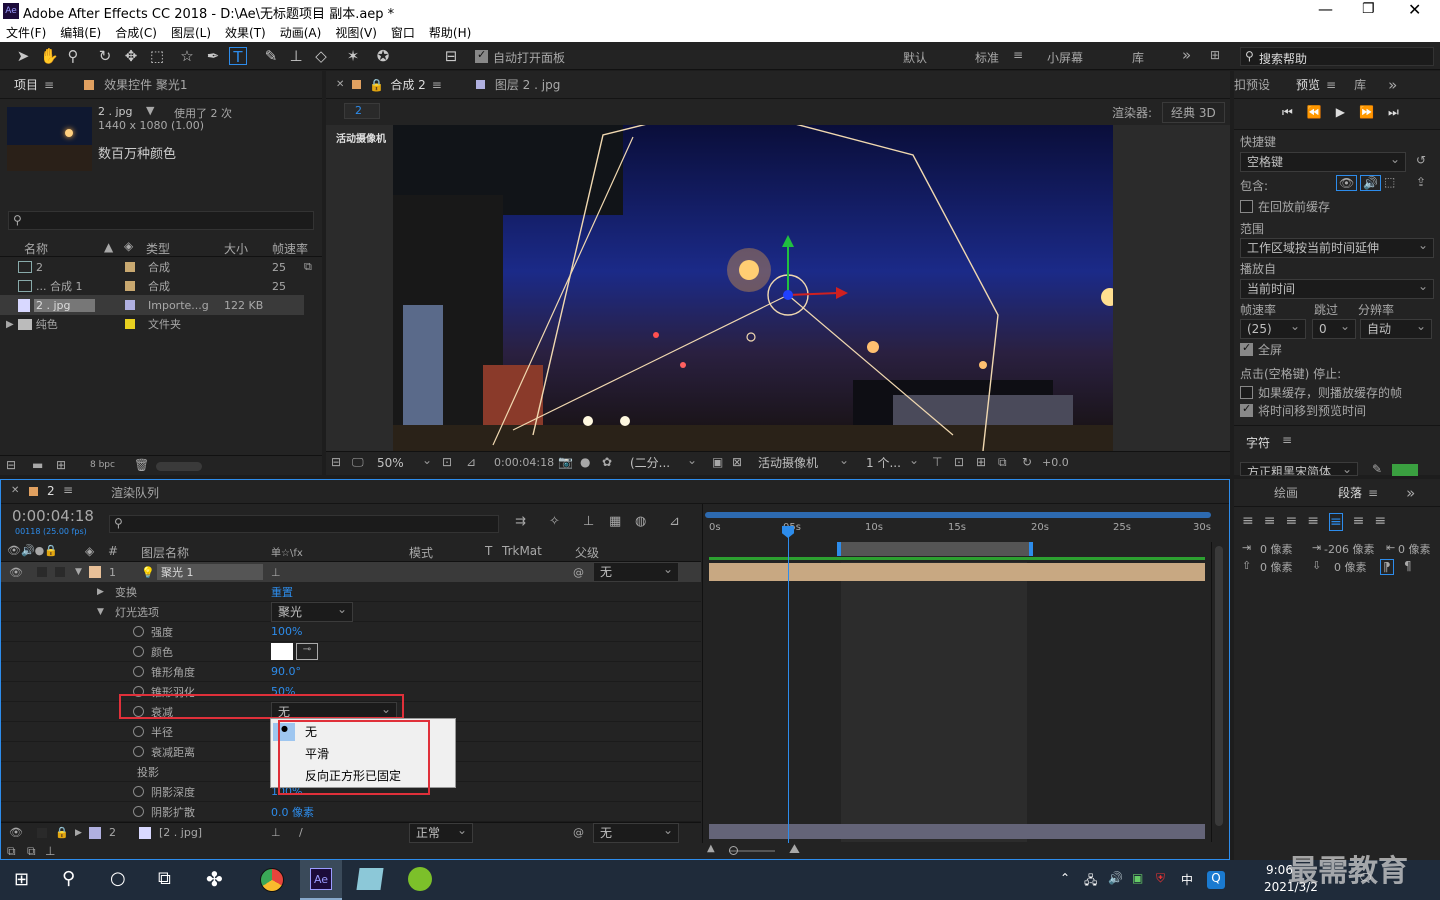 The height and width of the screenshot is (900, 1440). Describe the element at coordinates (1421, 160) in the screenshot. I see `reset-icon: ↺` at that location.